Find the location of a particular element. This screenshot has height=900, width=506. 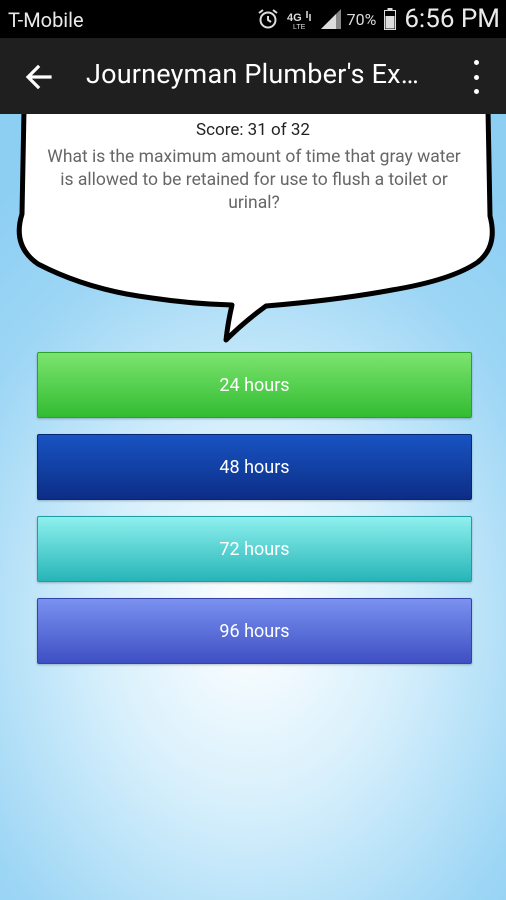

answer-label: 72 hours is located at coordinates (254, 549).